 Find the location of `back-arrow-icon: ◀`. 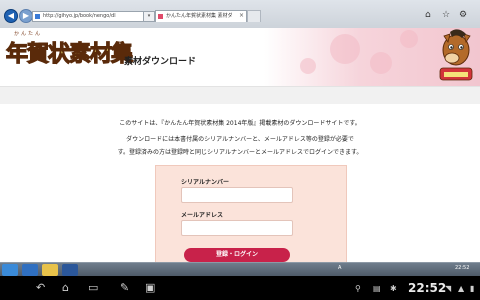

back-arrow-icon: ◀ is located at coordinates (11, 15).